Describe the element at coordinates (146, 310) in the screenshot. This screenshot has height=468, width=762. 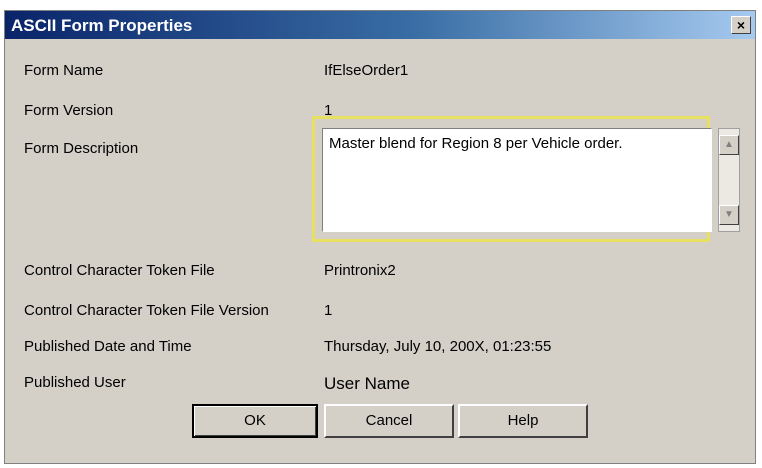
I see `token-file-version-label: Control Character Token File Version` at that location.